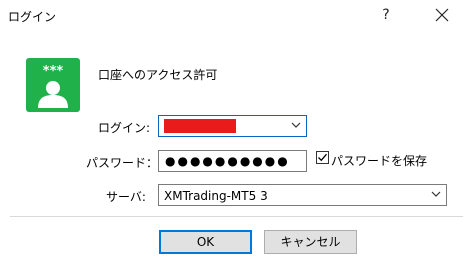  Describe the element at coordinates (310, 242) in the screenshot. I see `cancel-button: キャンセル` at that location.